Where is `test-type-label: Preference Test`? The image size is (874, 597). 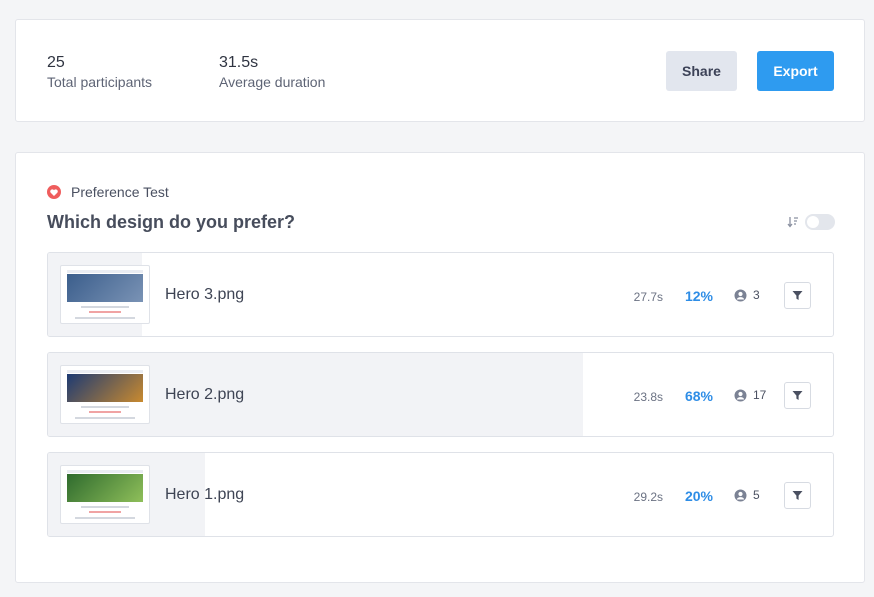
test-type-label: Preference Test is located at coordinates (120, 192).